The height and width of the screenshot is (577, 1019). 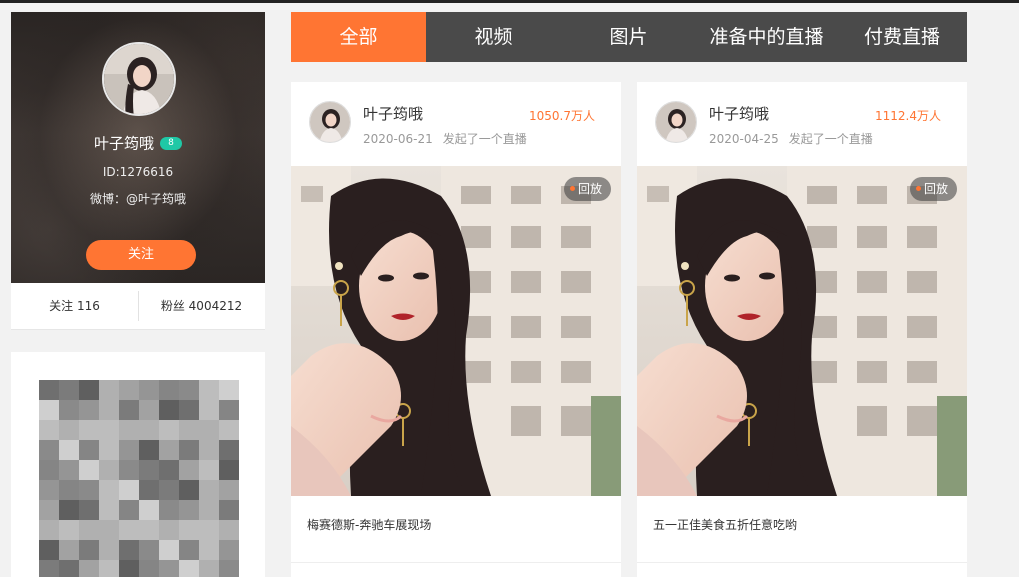 What do you see at coordinates (902, 37) in the screenshot?
I see `tab-paid-live: 付费直播` at bounding box center [902, 37].